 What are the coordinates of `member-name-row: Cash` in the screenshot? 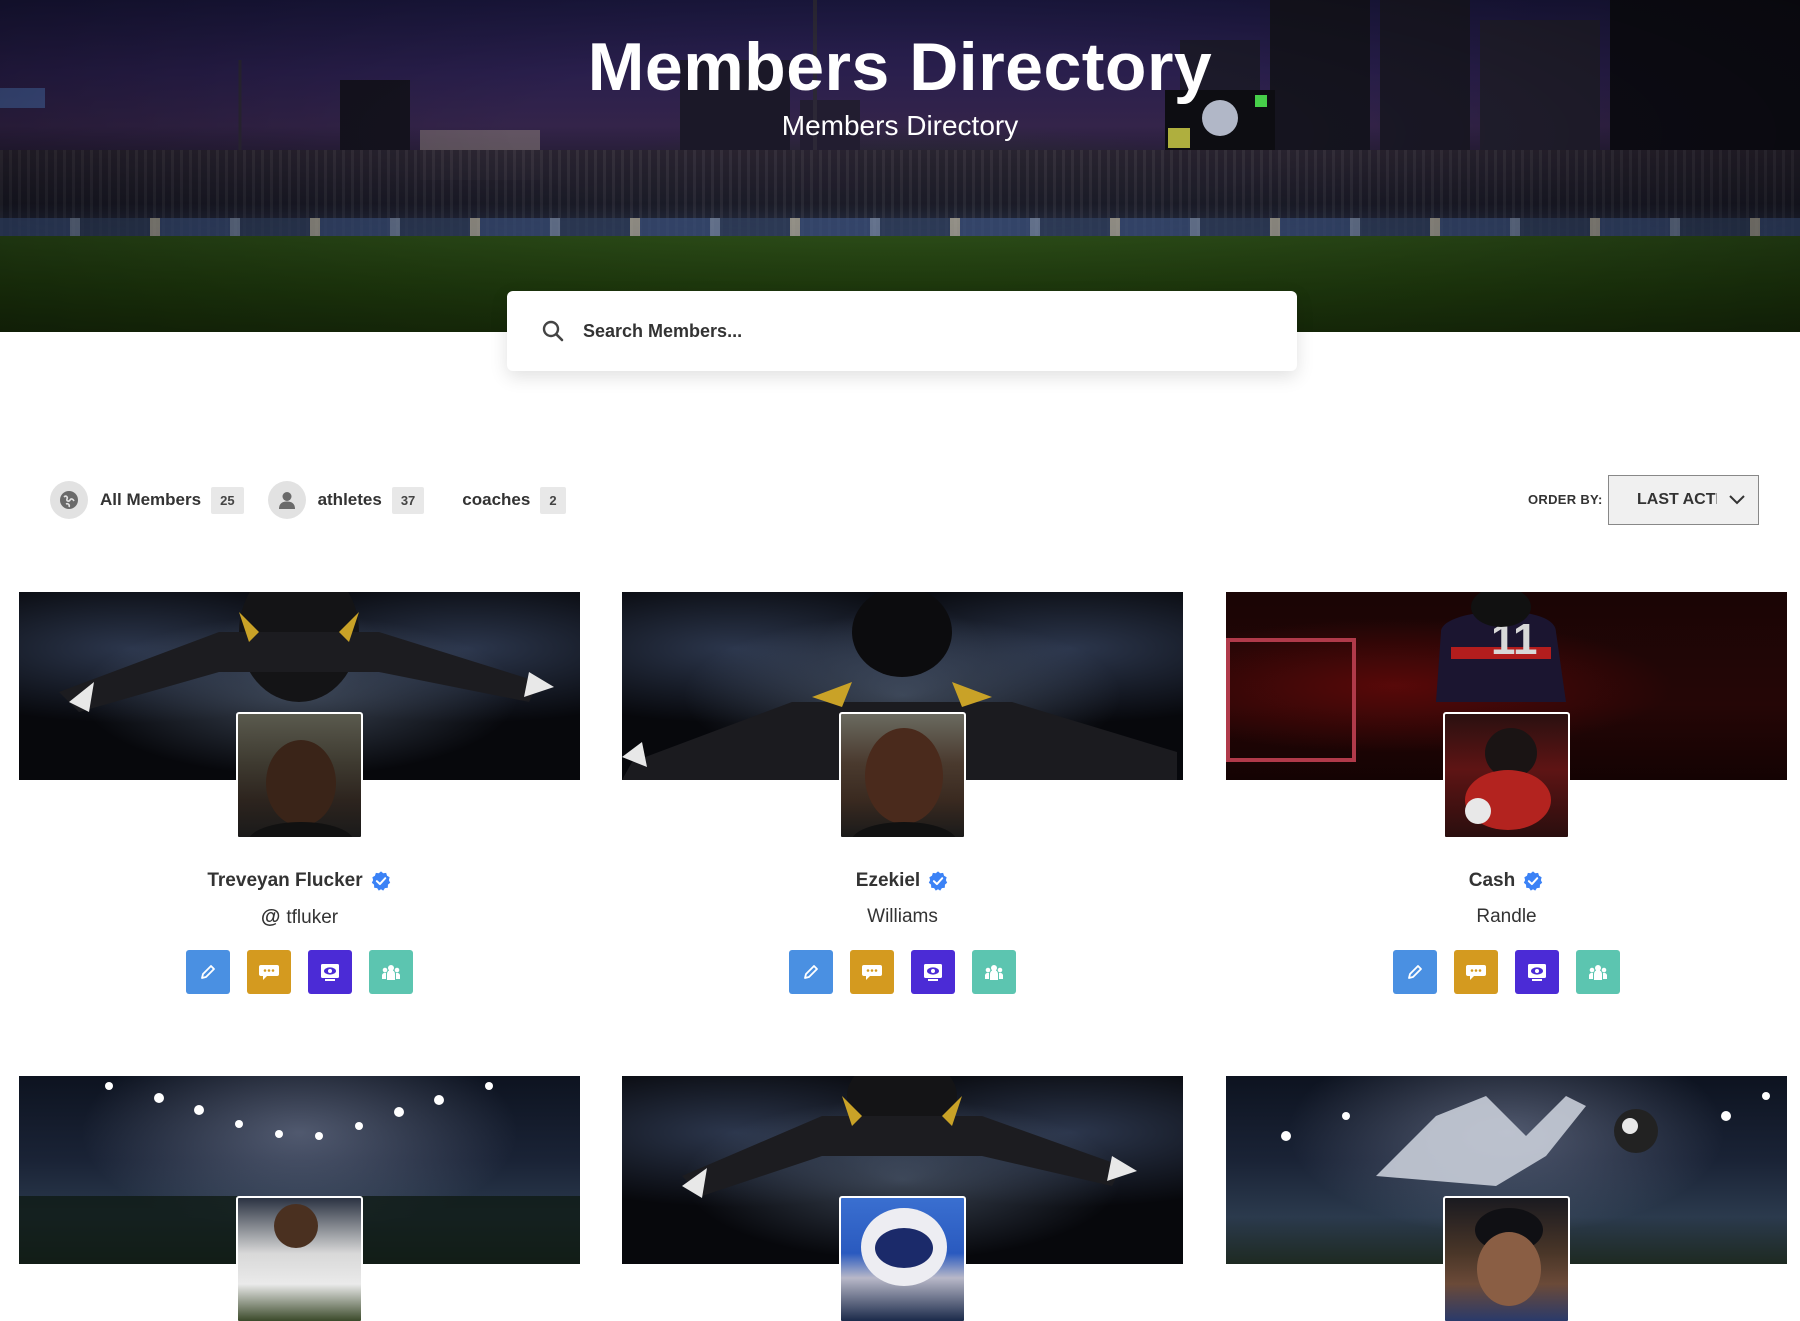 It's located at (1506, 881).